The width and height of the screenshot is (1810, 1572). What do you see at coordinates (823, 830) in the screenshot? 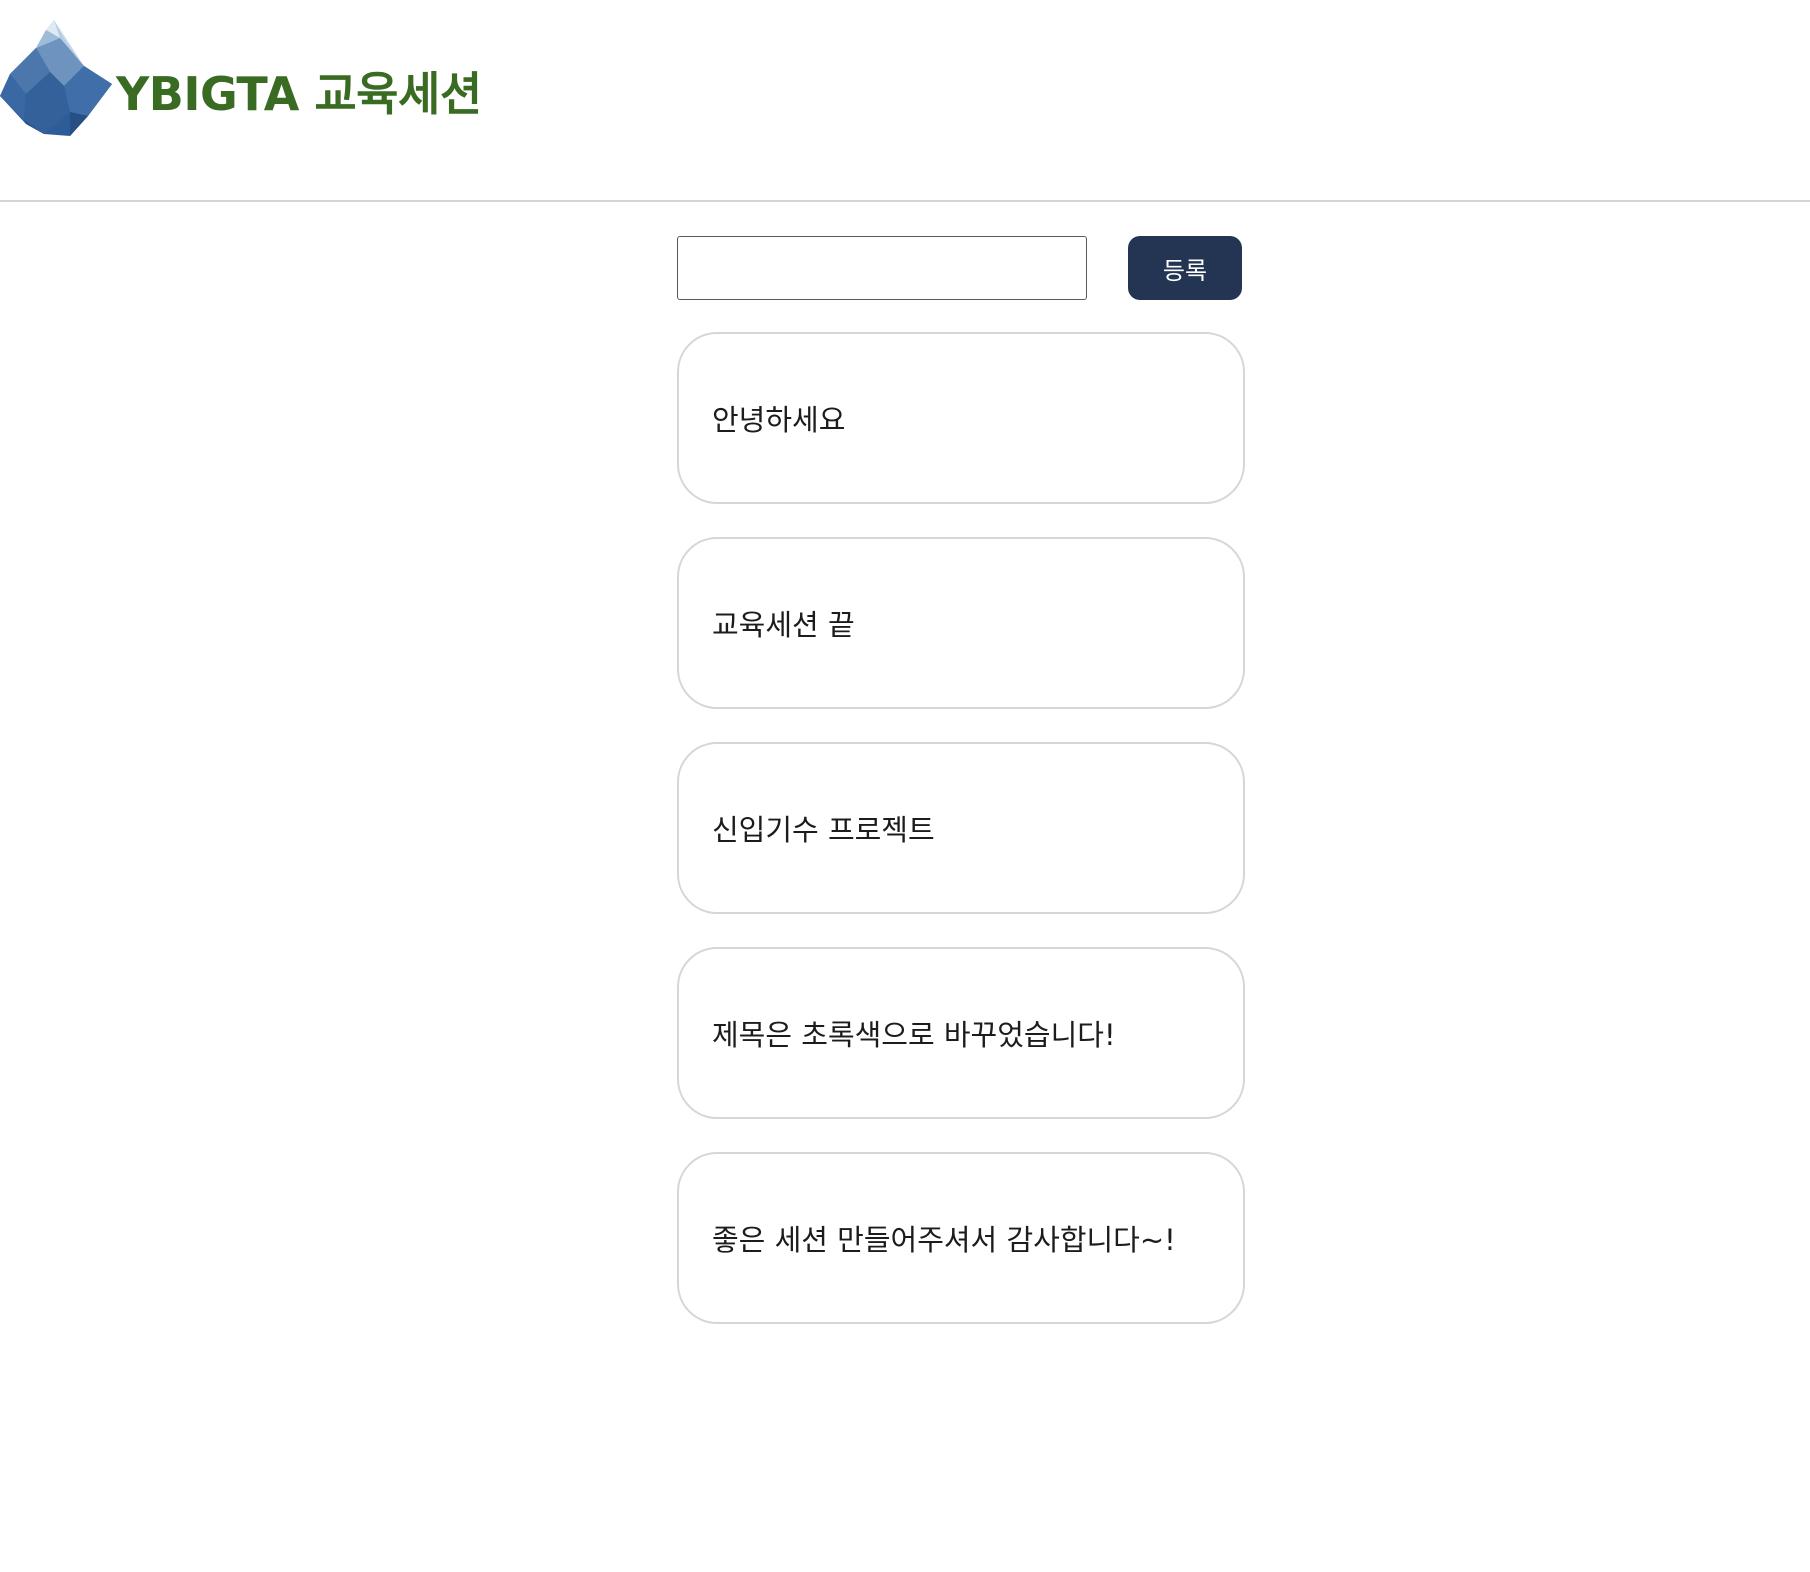
I see `list-item-text: 신입기수 프로젝트` at bounding box center [823, 830].